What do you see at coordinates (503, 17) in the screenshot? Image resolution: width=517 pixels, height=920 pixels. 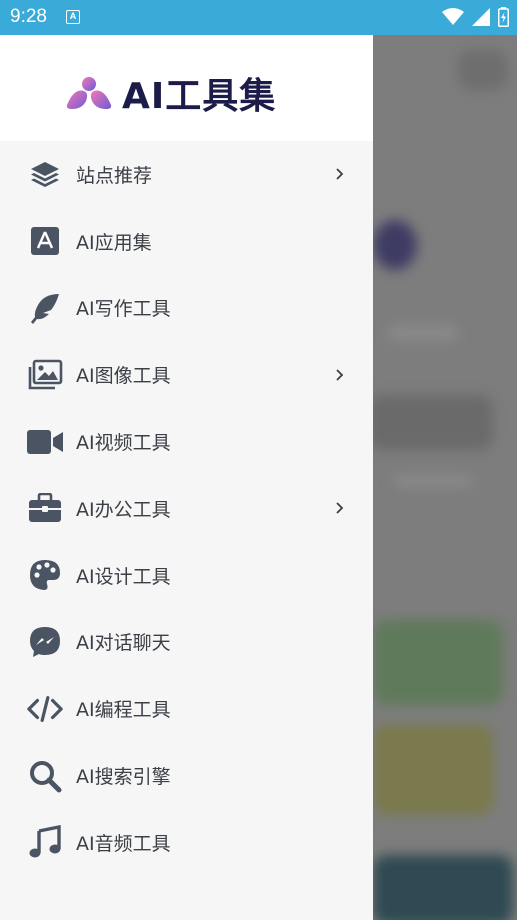 I see `battery-icon` at bounding box center [503, 17].